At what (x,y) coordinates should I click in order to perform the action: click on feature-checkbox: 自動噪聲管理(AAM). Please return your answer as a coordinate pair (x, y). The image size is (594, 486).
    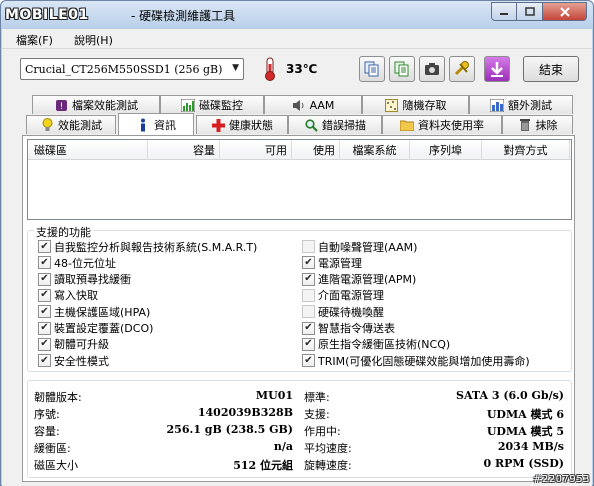
    Looking at the image, I should click on (359, 246).